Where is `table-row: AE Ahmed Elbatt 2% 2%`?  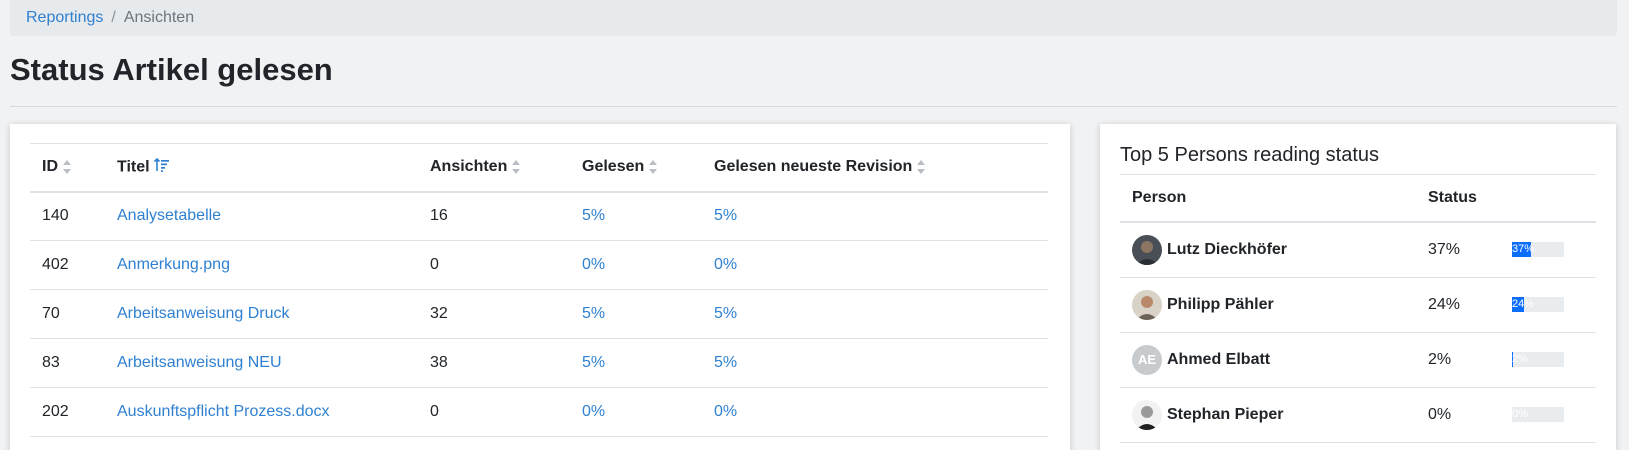 table-row: AE Ahmed Elbatt 2% 2% is located at coordinates (1358, 359).